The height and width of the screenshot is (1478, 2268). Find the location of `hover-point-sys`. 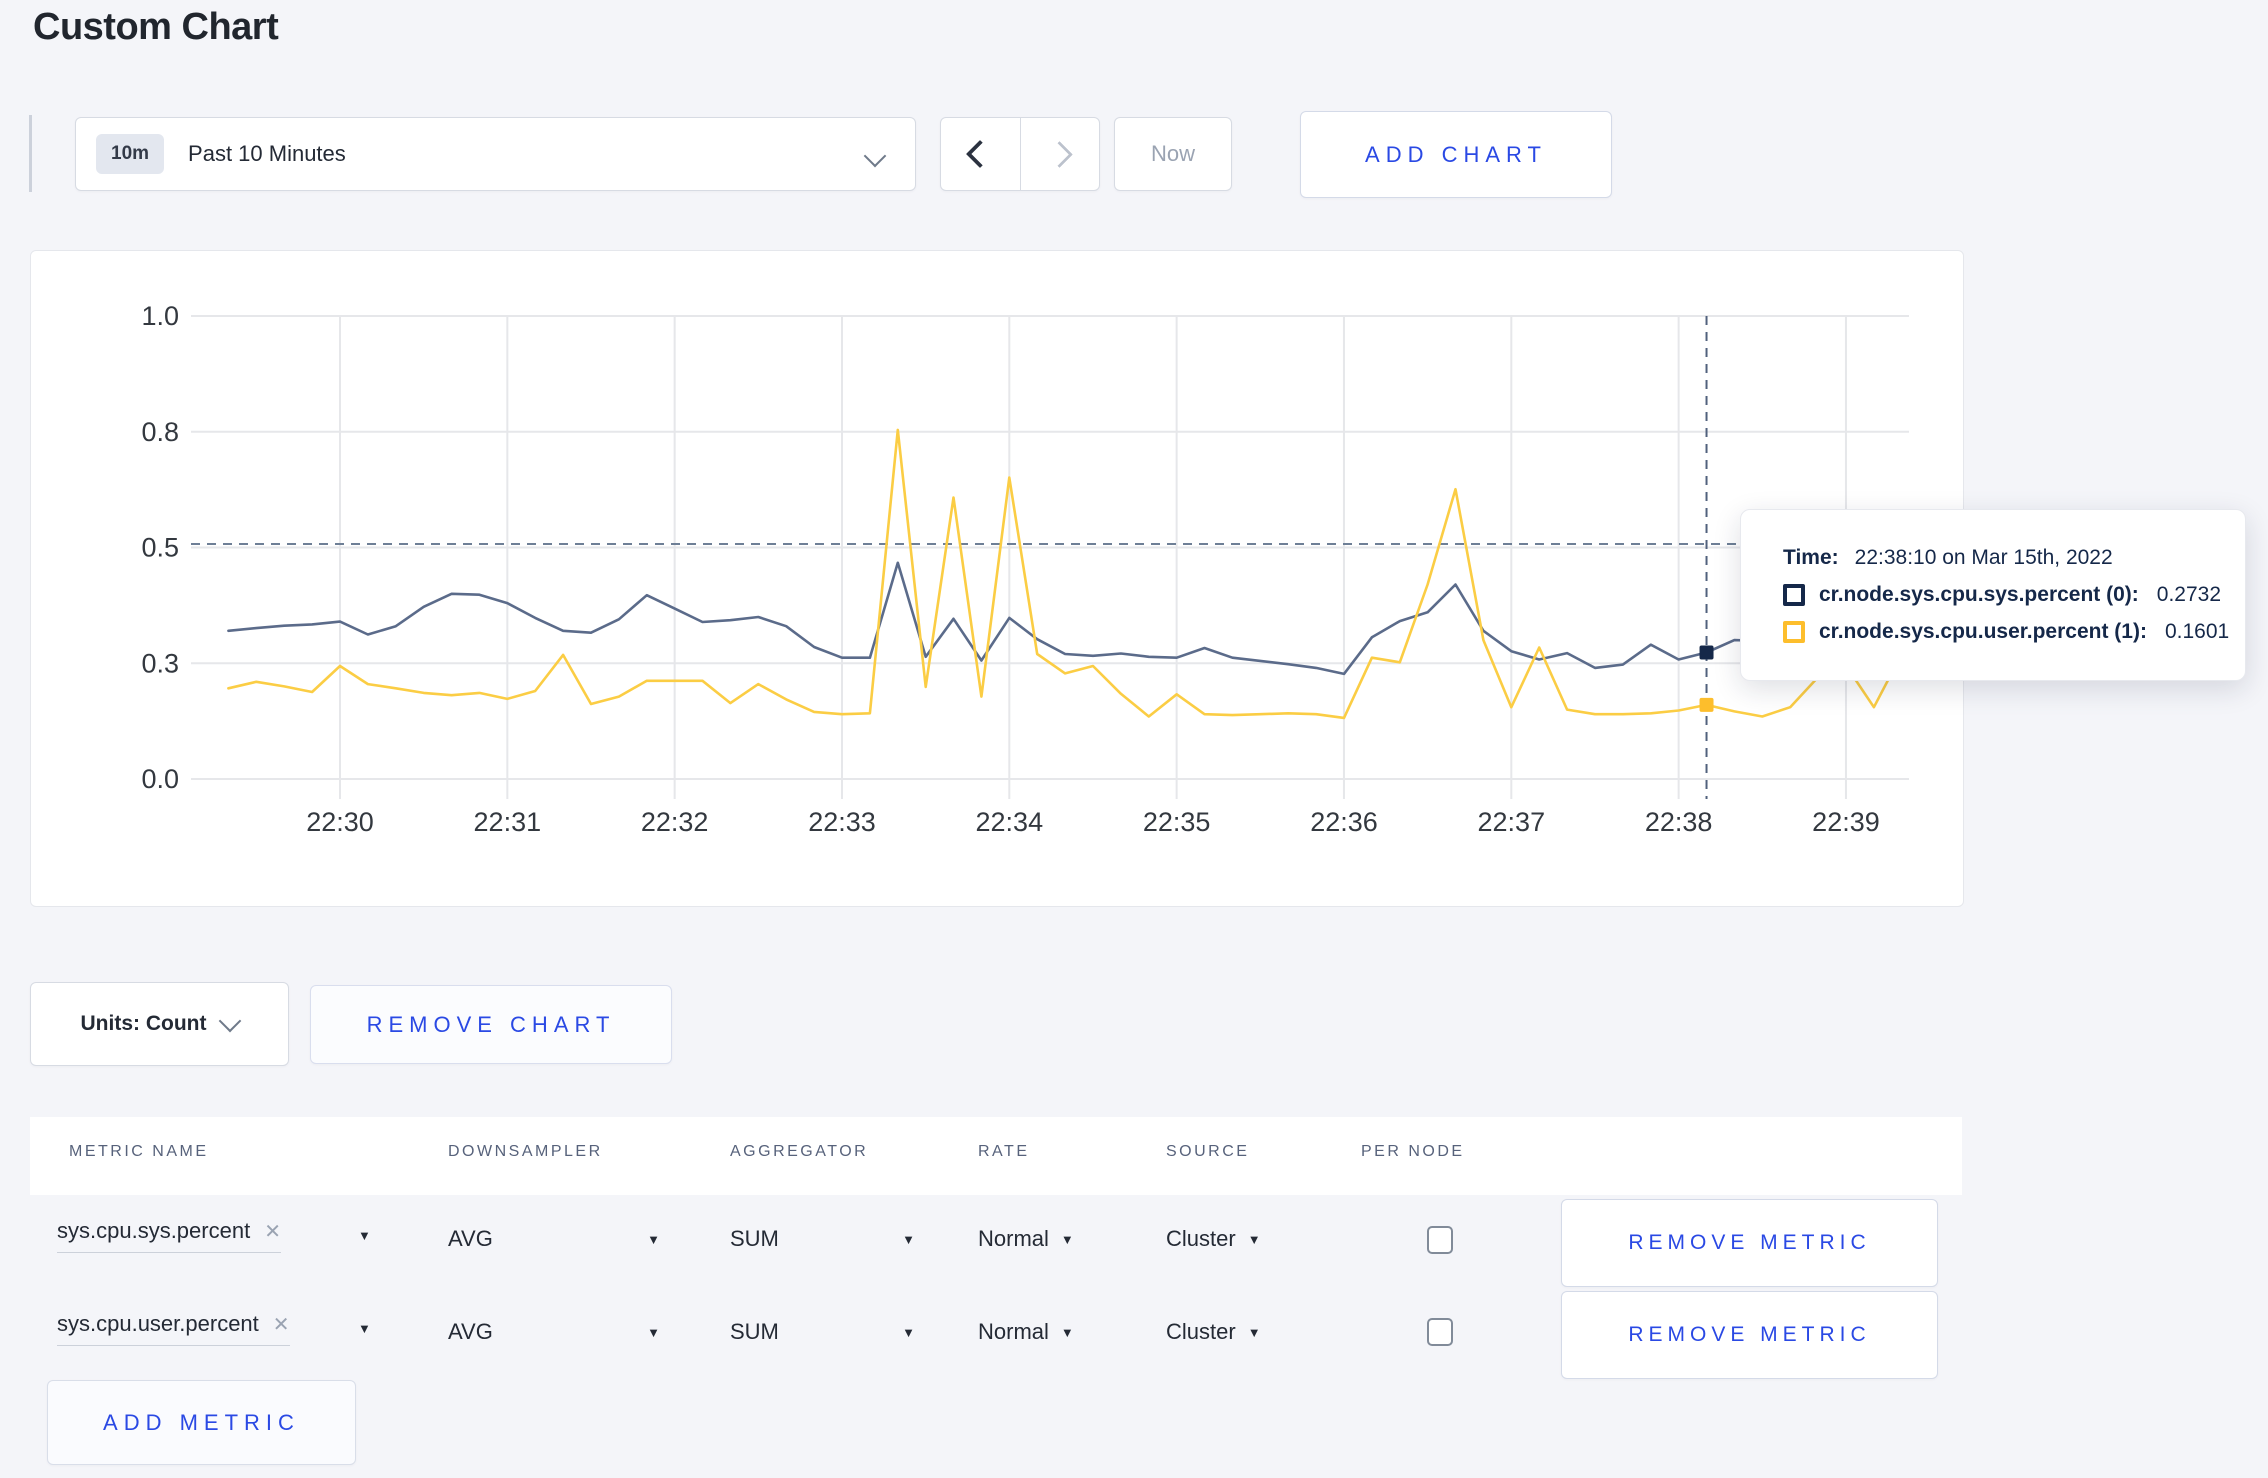

hover-point-sys is located at coordinates (1706, 652).